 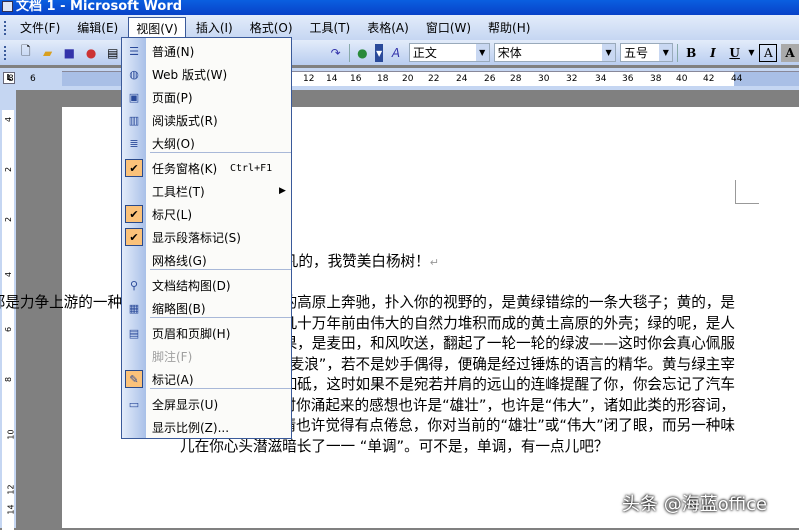 What do you see at coordinates (206, 51) in the screenshot?
I see `view-menu-item: ☰ 普通(N)` at bounding box center [206, 51].